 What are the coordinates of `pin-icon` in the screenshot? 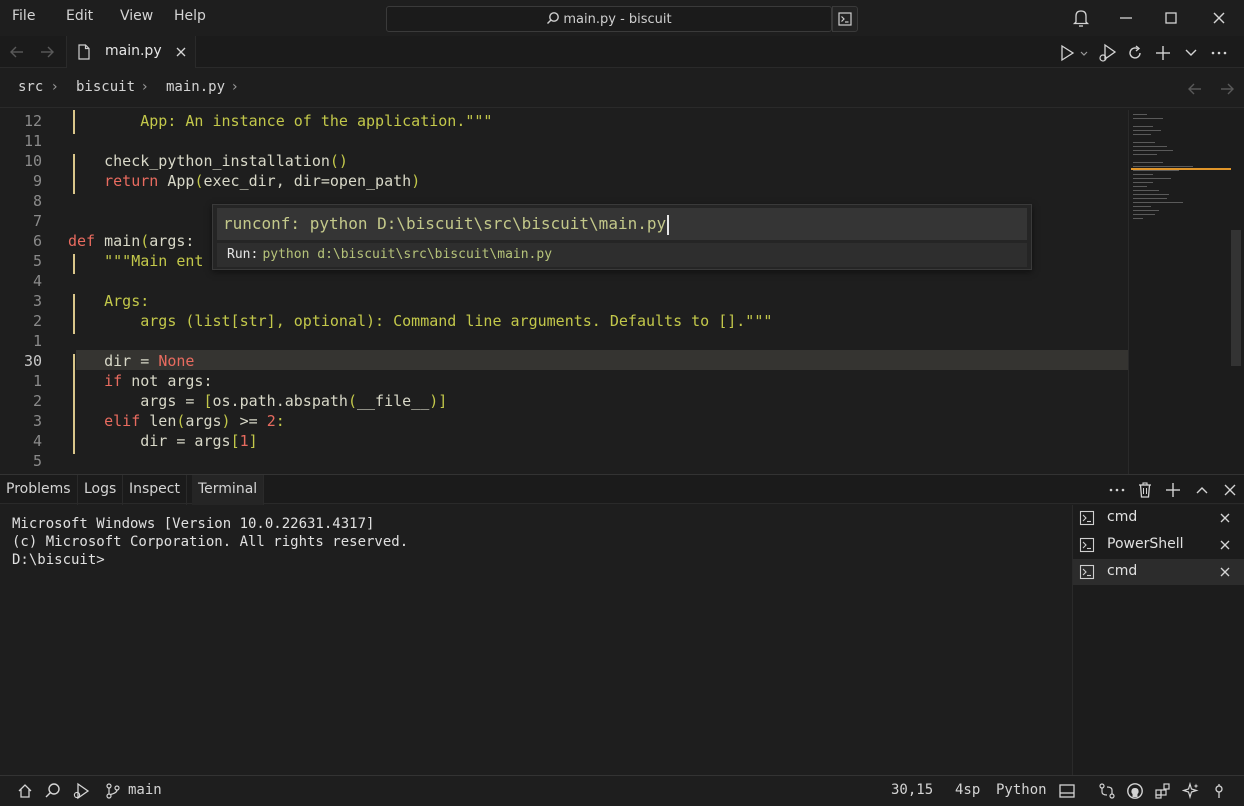 It's located at (1219, 791).